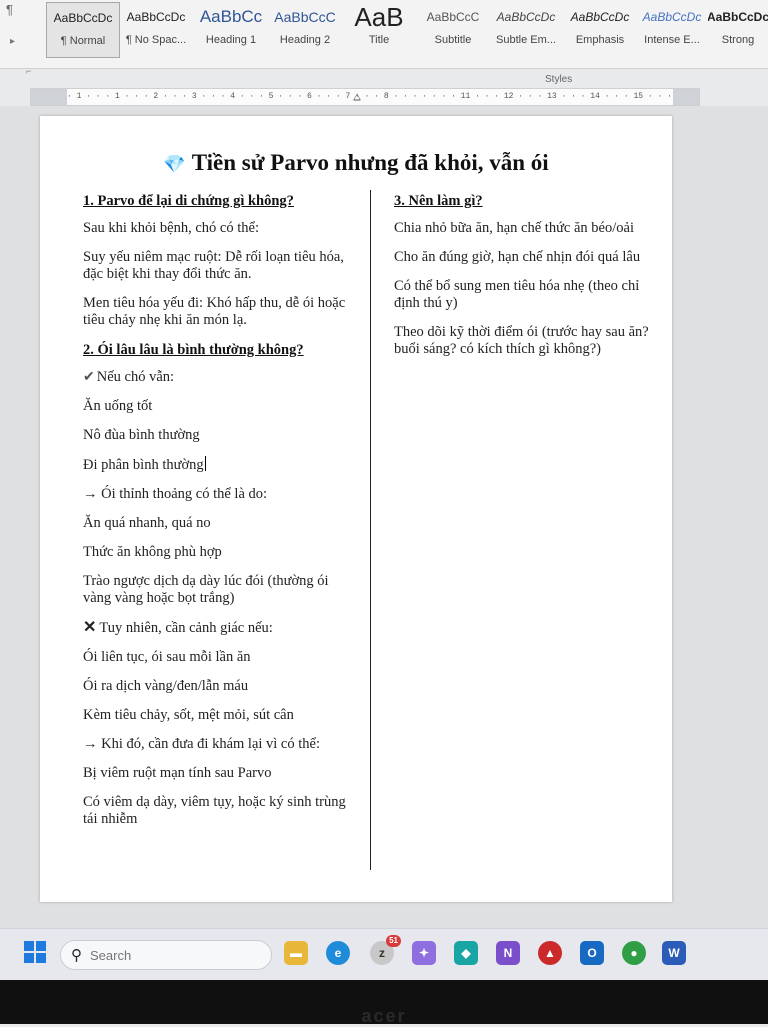 The width and height of the screenshot is (768, 1027). What do you see at coordinates (152, 552) in the screenshot?
I see `paragraph: Thức ăn không phù hợp` at bounding box center [152, 552].